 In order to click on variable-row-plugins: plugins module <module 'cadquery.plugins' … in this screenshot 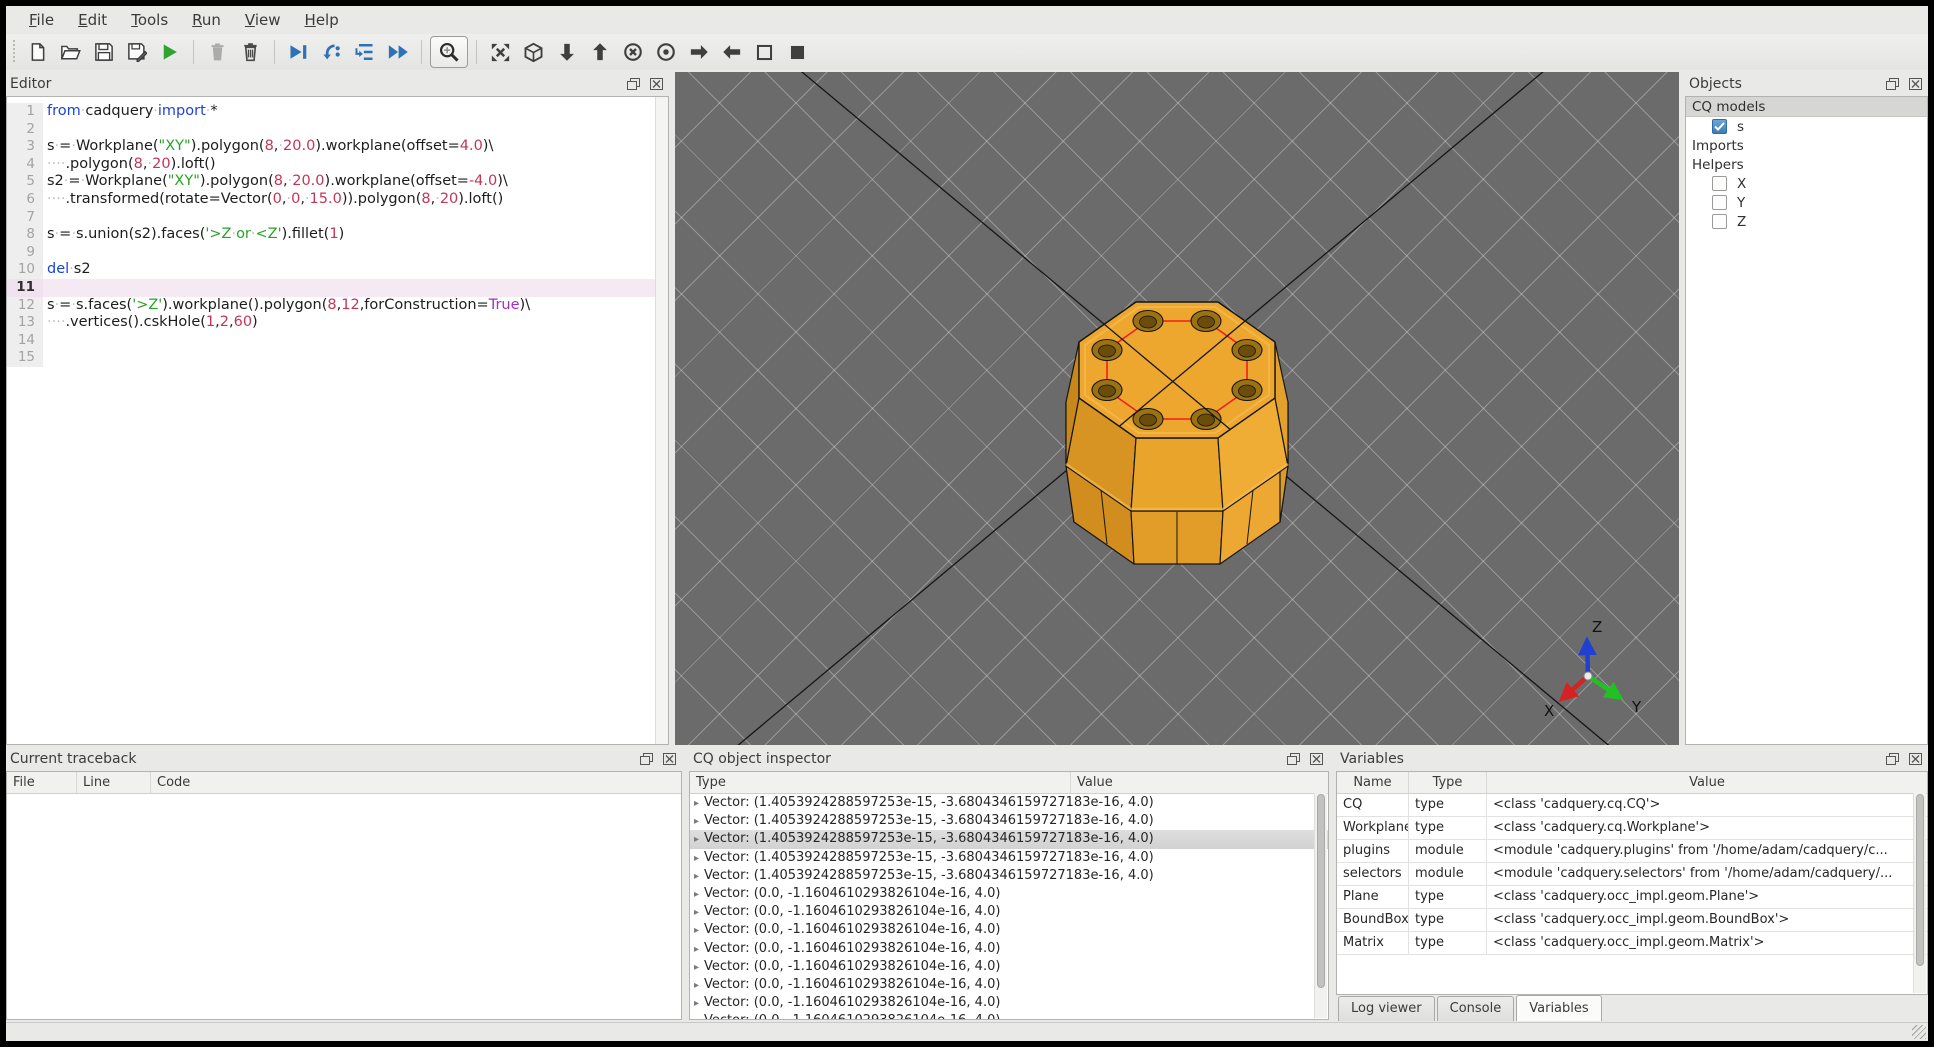, I will do `click(1632, 851)`.